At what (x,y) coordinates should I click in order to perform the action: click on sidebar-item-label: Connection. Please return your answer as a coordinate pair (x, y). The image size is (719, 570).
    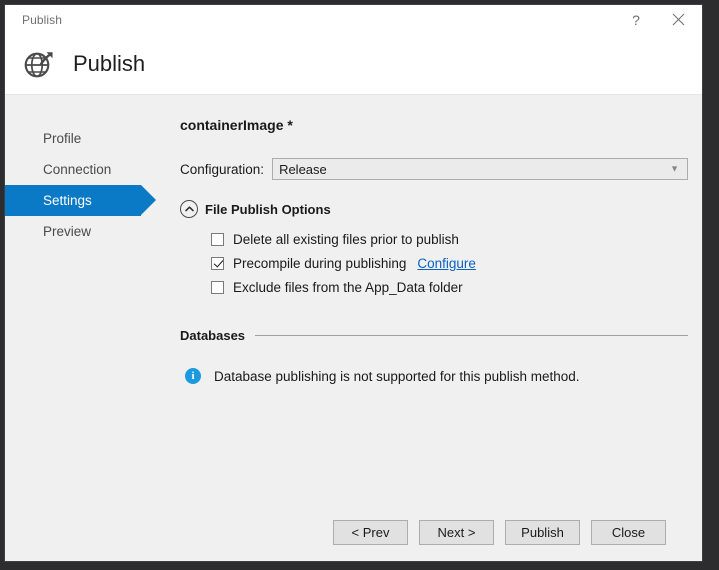
    Looking at the image, I should click on (77, 169).